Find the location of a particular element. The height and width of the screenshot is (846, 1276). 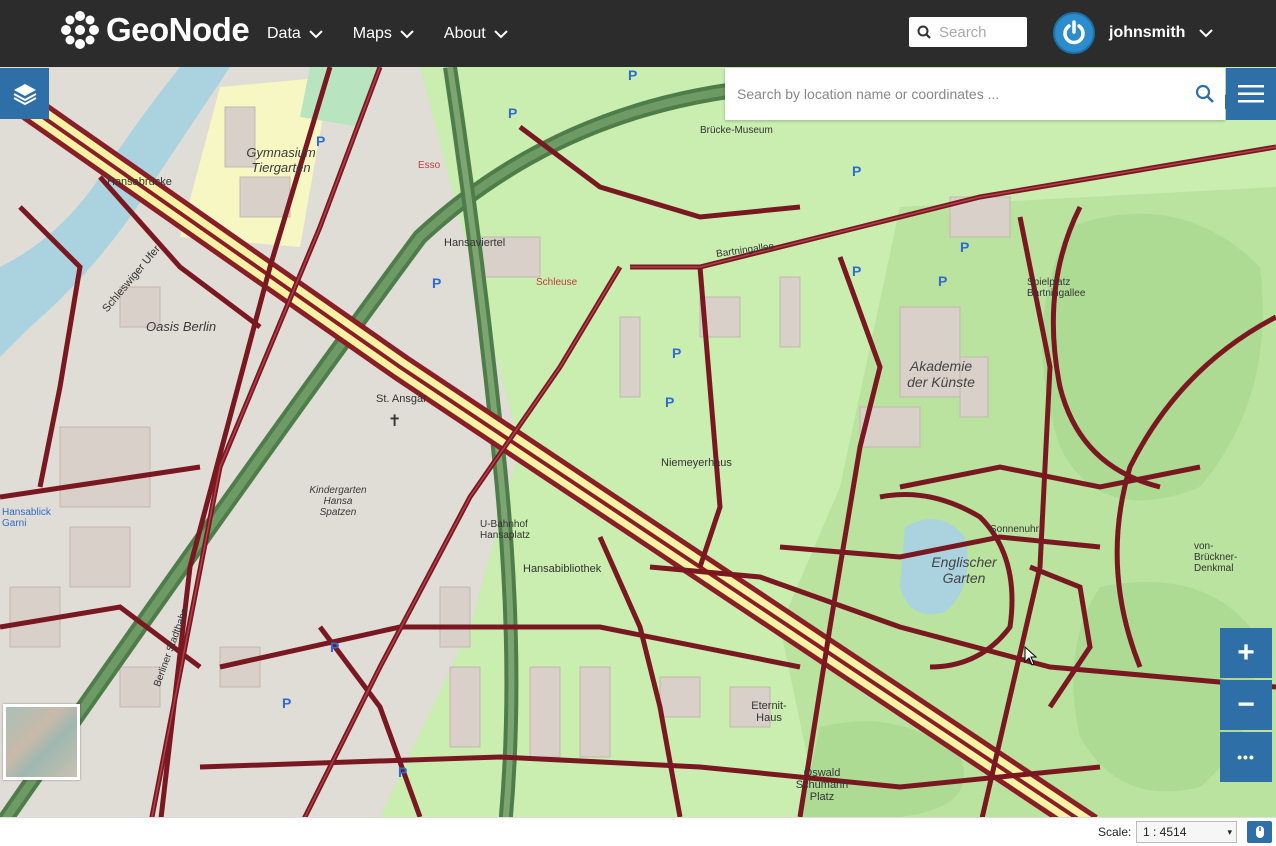

geonode-flower-icon is located at coordinates (80, 30).